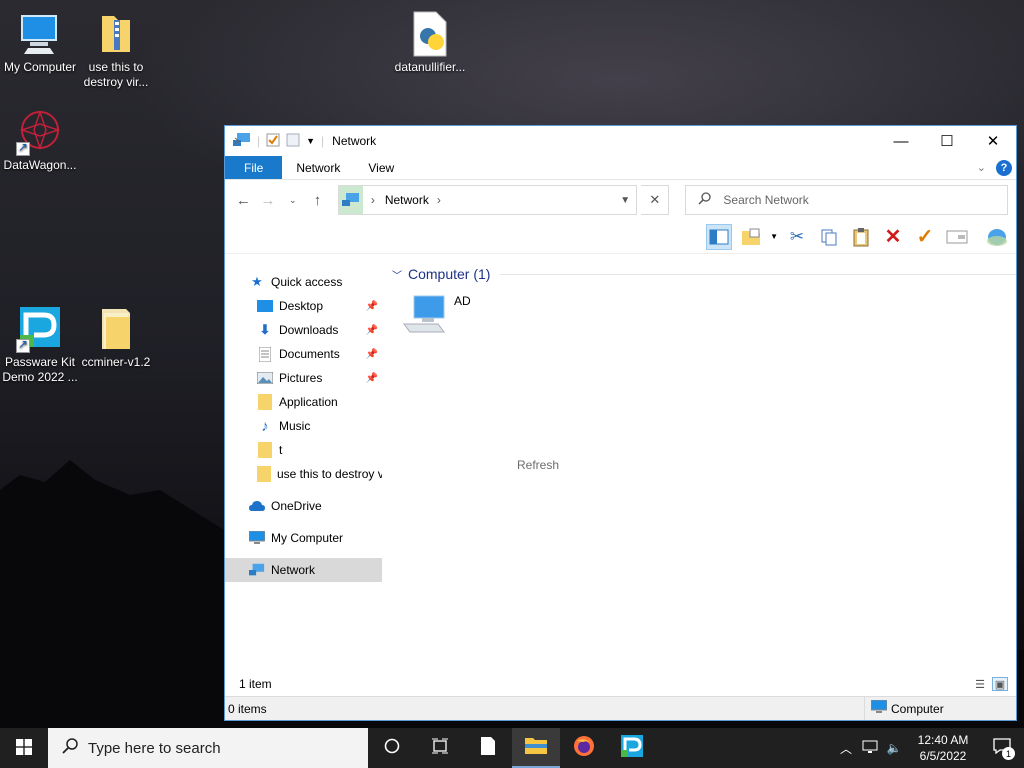  I want to click on expand-ribbon-chevron-icon: ⌄, so click(981, 167).